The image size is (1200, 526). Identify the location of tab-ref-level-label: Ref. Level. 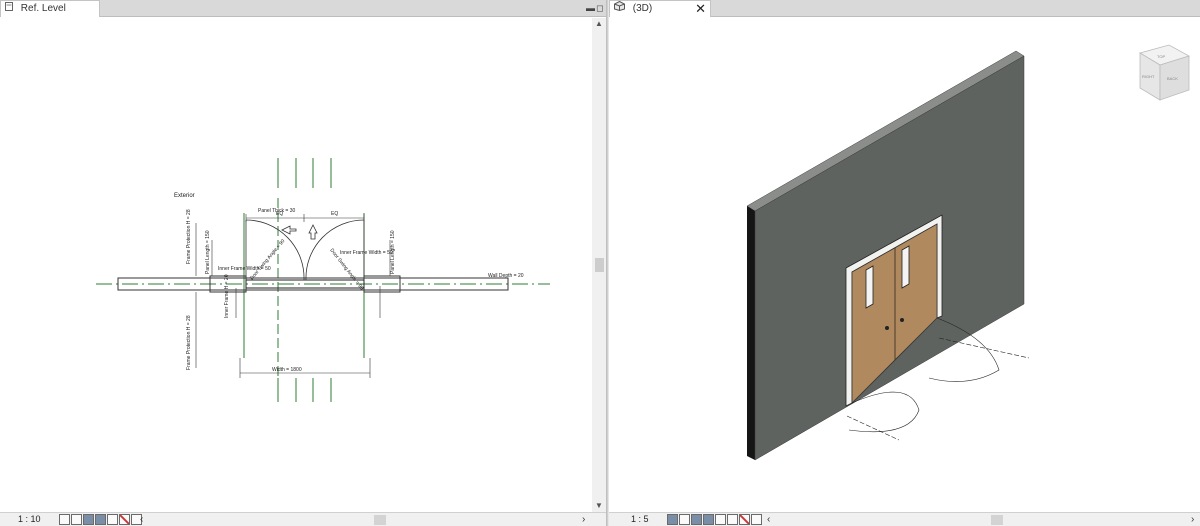
(43, 8).